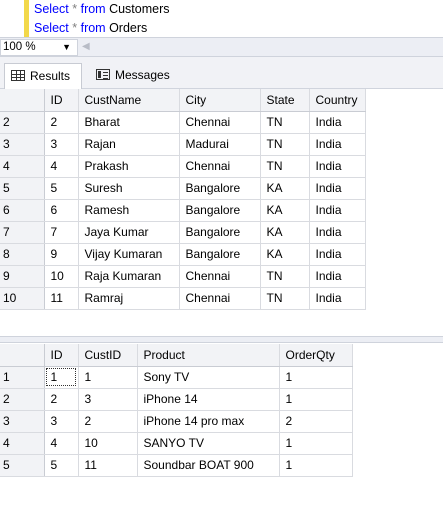  Describe the element at coordinates (22, 232) in the screenshot. I see `row-number: 7` at that location.